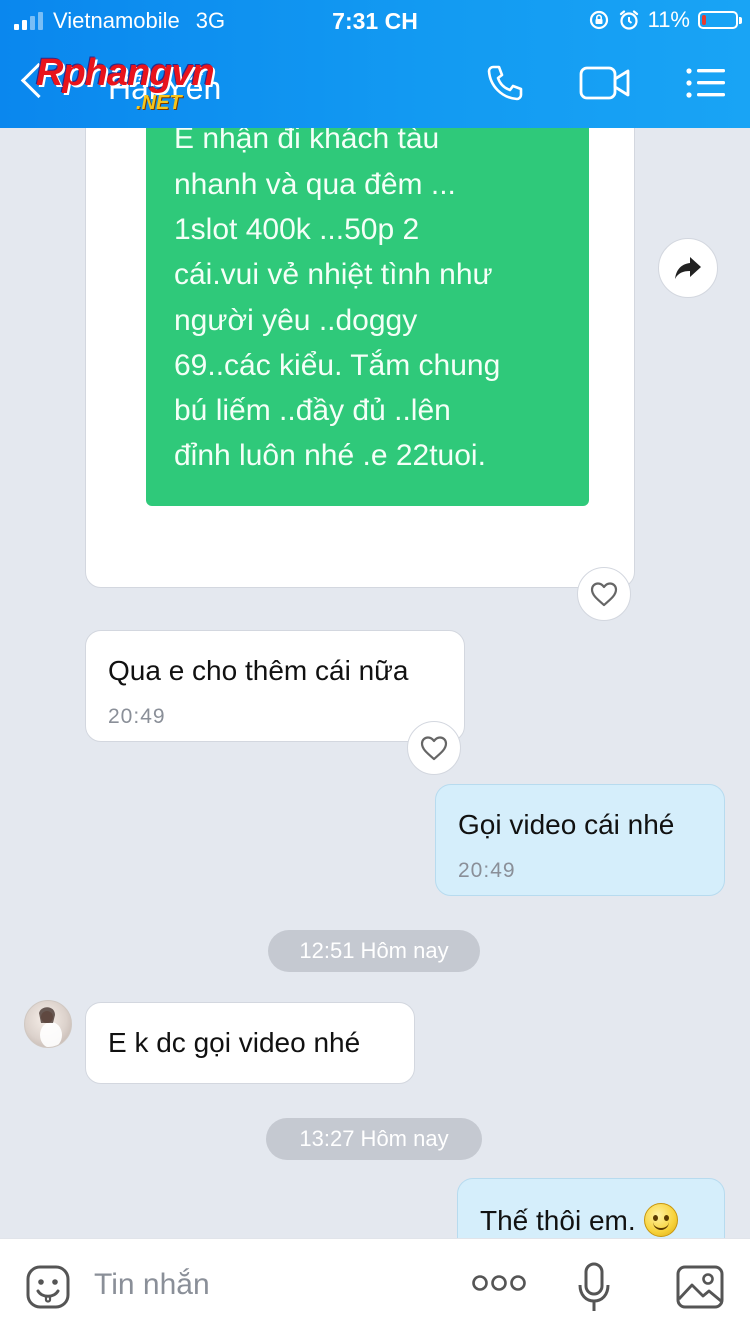  I want to click on share-arrow-icon, so click(688, 268).